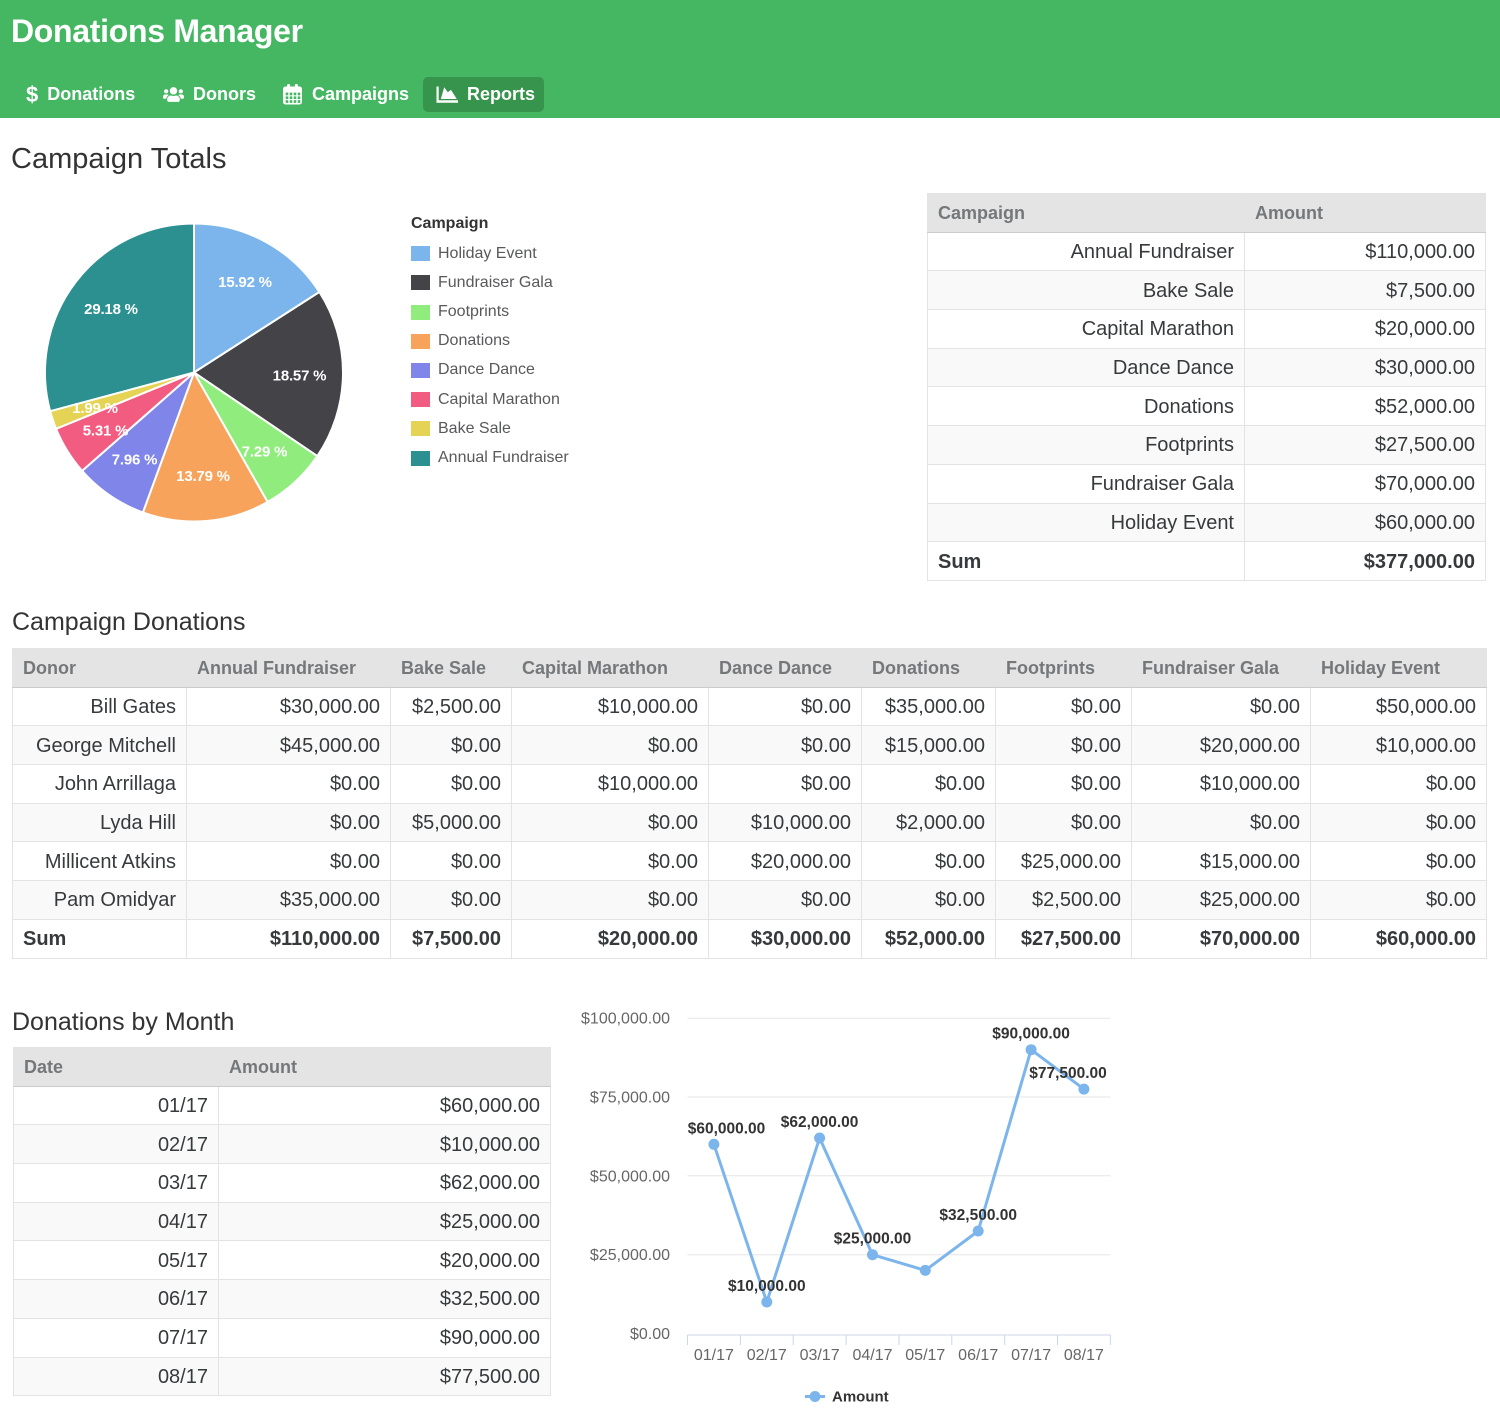  I want to click on svg-text: 03/17, so click(820, 1355).